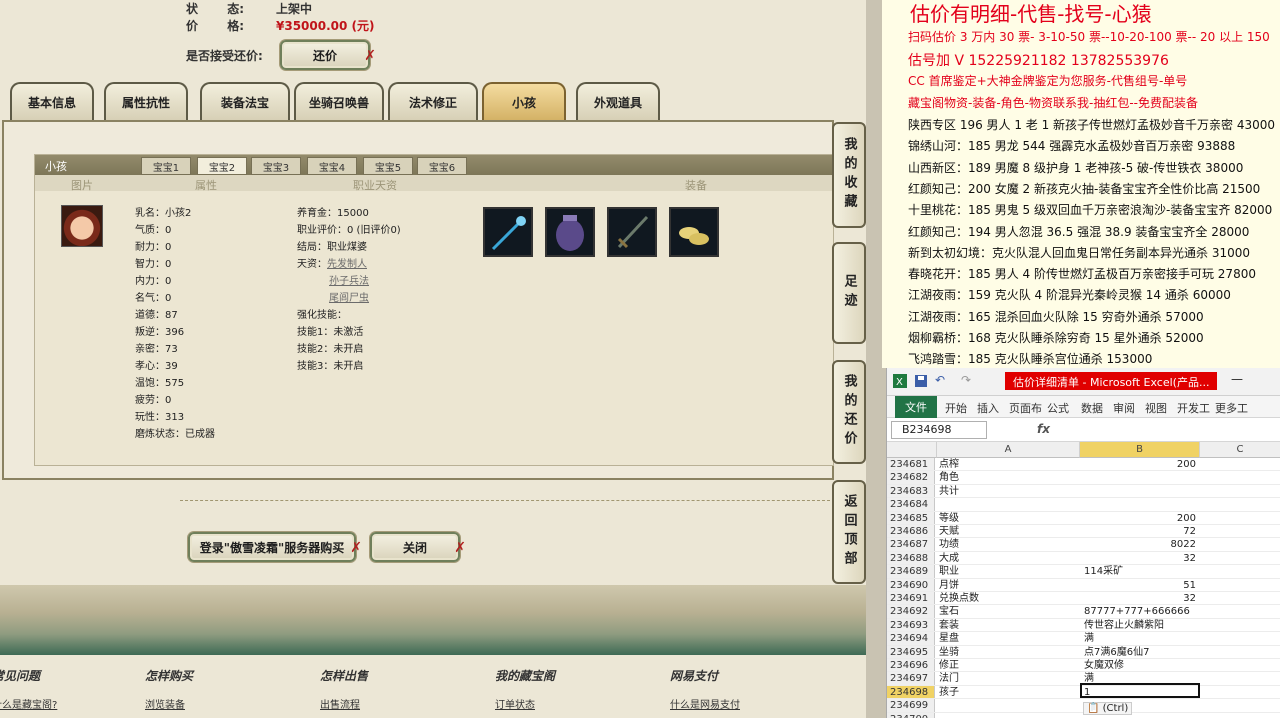 The image size is (1280, 718). I want to click on row-number: 234697, so click(911, 678).